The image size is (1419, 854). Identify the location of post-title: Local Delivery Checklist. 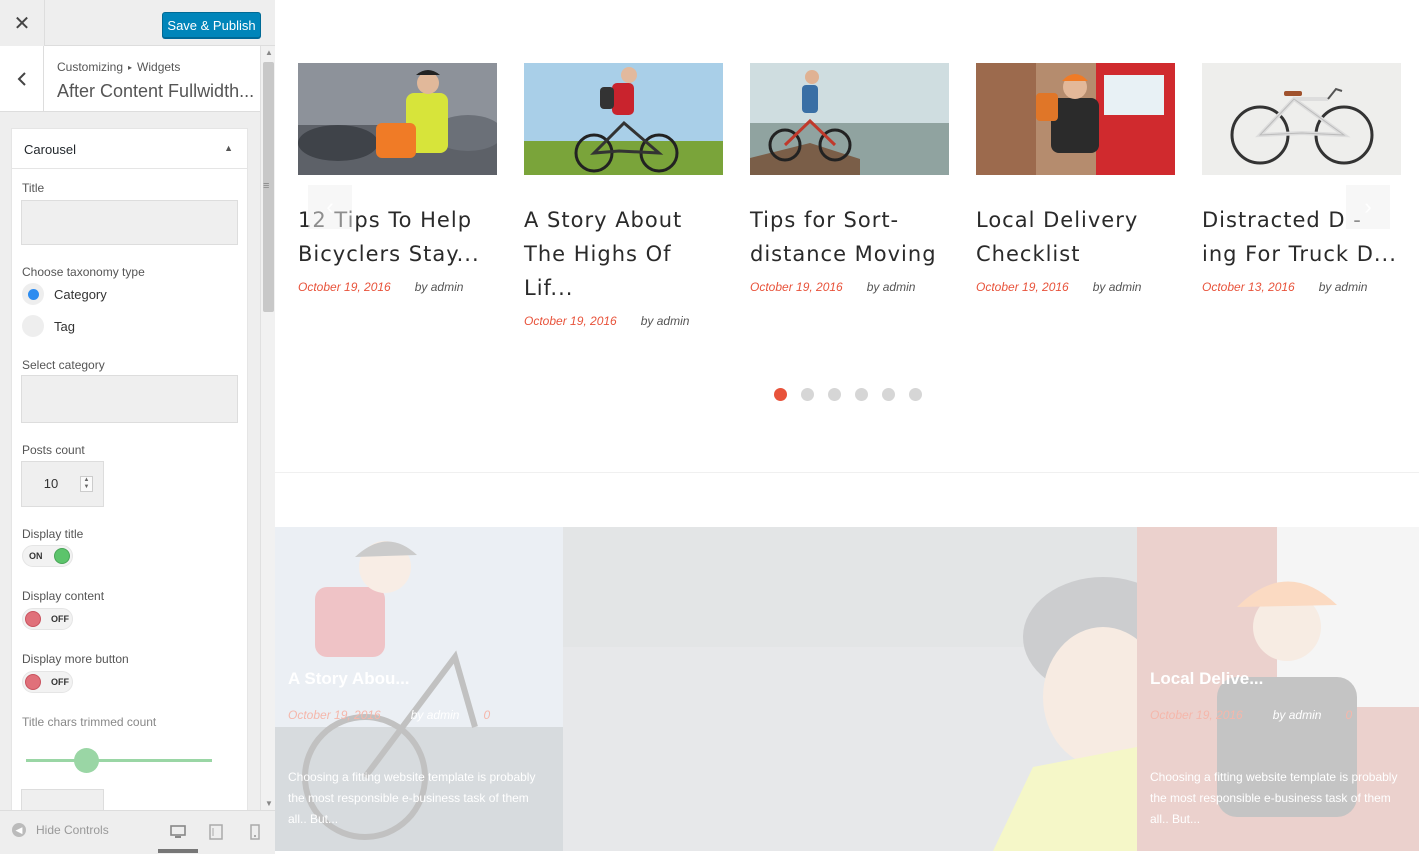
(1075, 237).